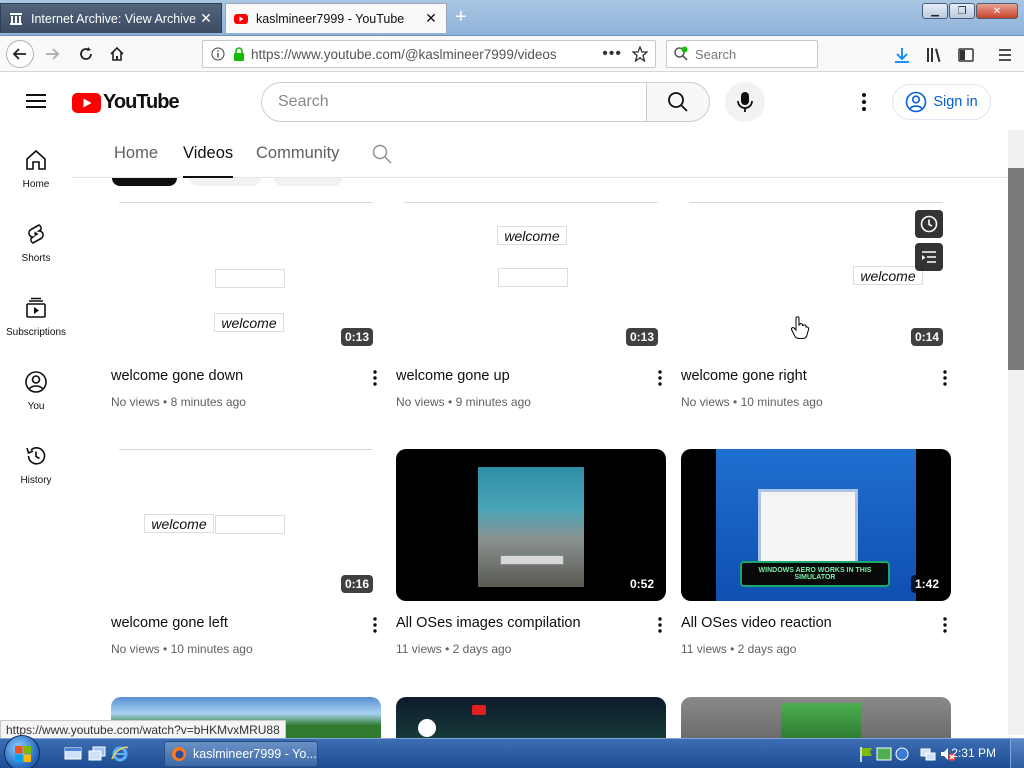  What do you see at coordinates (1017, 753) in the screenshot?
I see `show-desktop-button` at bounding box center [1017, 753].